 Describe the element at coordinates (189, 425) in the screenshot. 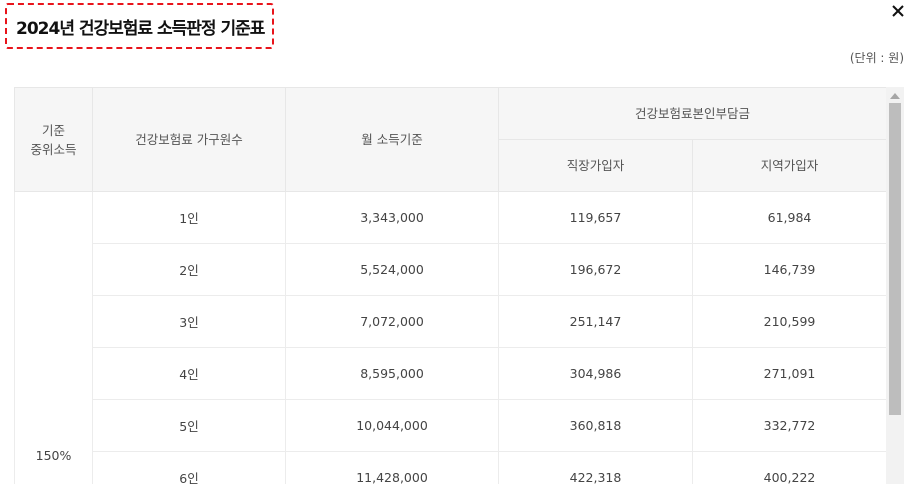

I see `household-cell: 5인` at that location.